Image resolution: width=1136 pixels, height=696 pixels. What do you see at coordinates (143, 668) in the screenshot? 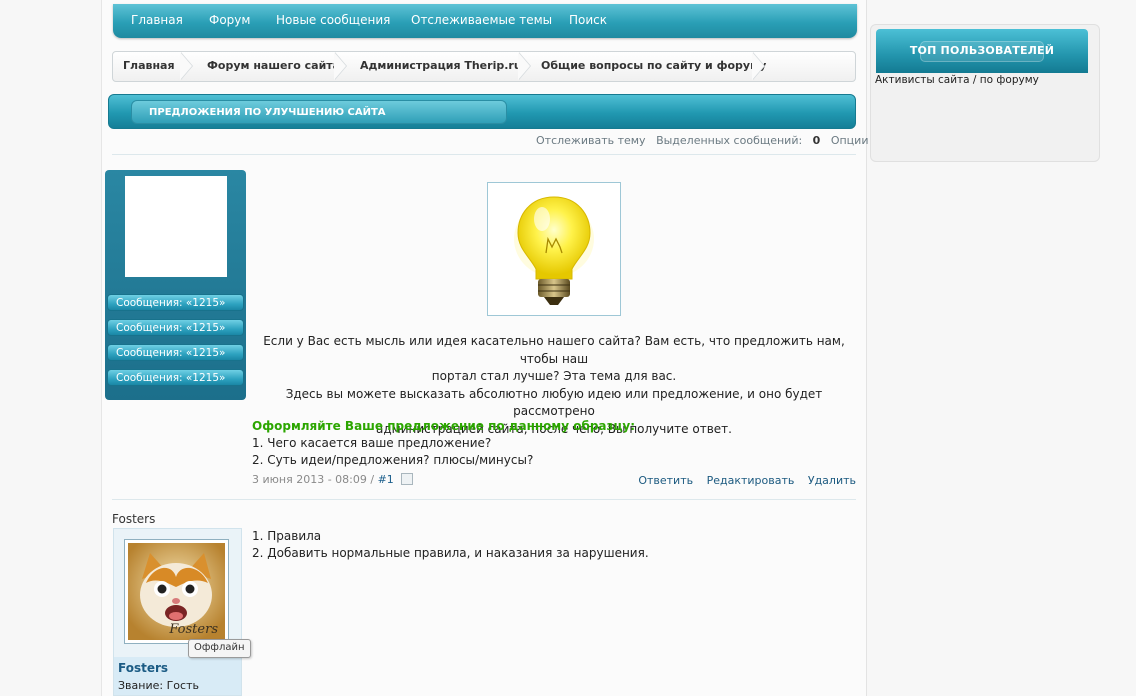
I see `username-link: Fosters` at bounding box center [143, 668].